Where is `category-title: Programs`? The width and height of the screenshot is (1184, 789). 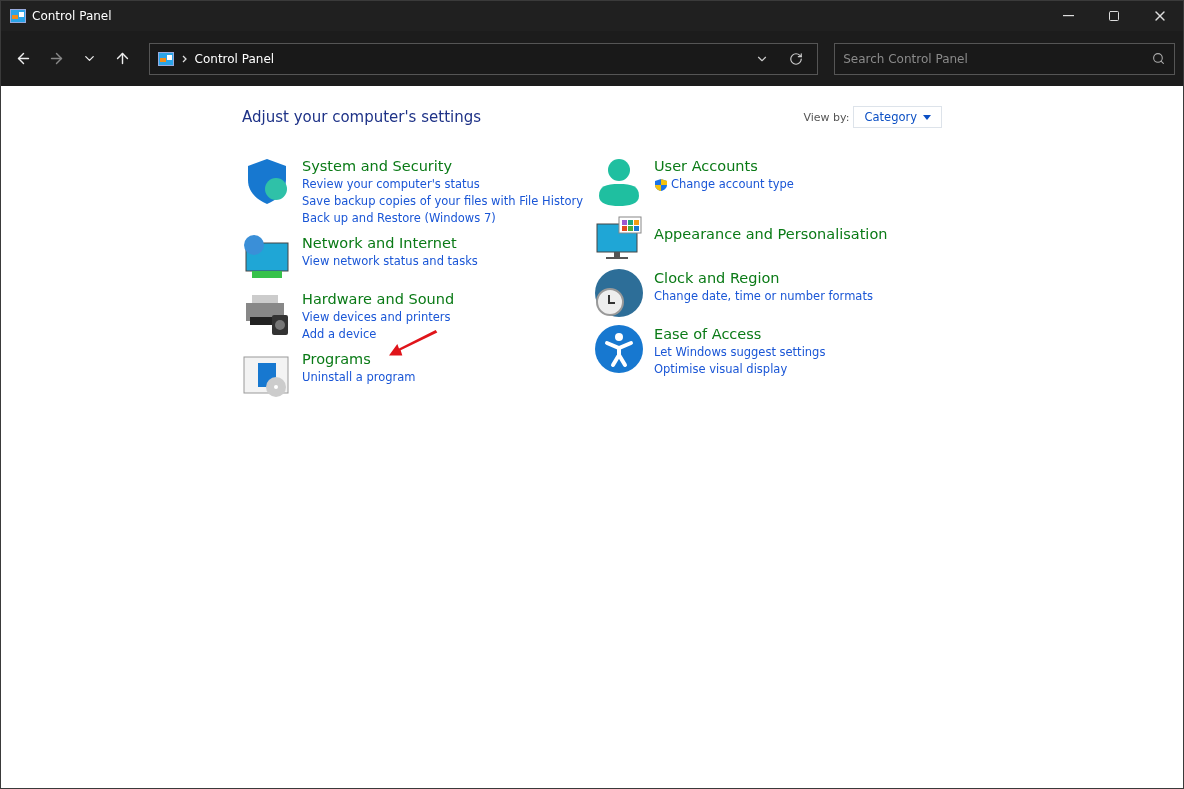
category-title: Programs is located at coordinates (359, 359).